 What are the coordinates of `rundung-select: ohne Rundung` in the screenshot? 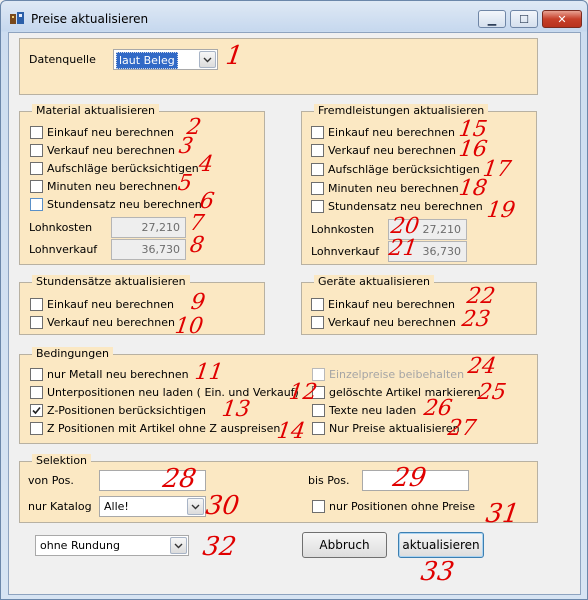 It's located at (112, 545).